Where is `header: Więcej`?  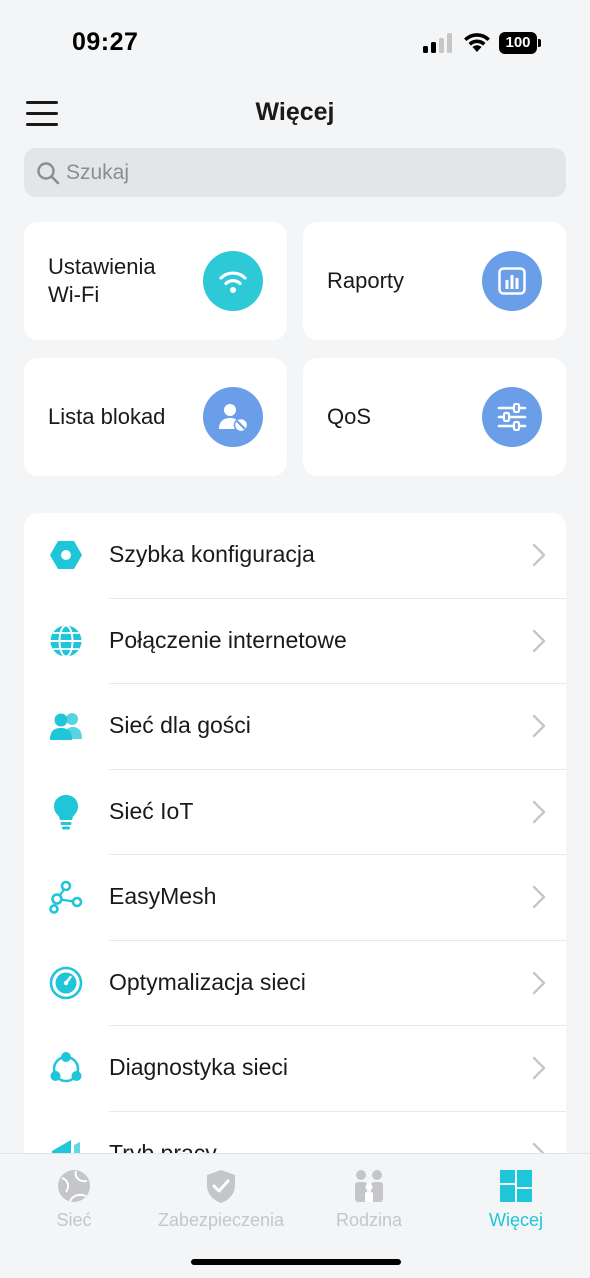
header: Więcej is located at coordinates (295, 114).